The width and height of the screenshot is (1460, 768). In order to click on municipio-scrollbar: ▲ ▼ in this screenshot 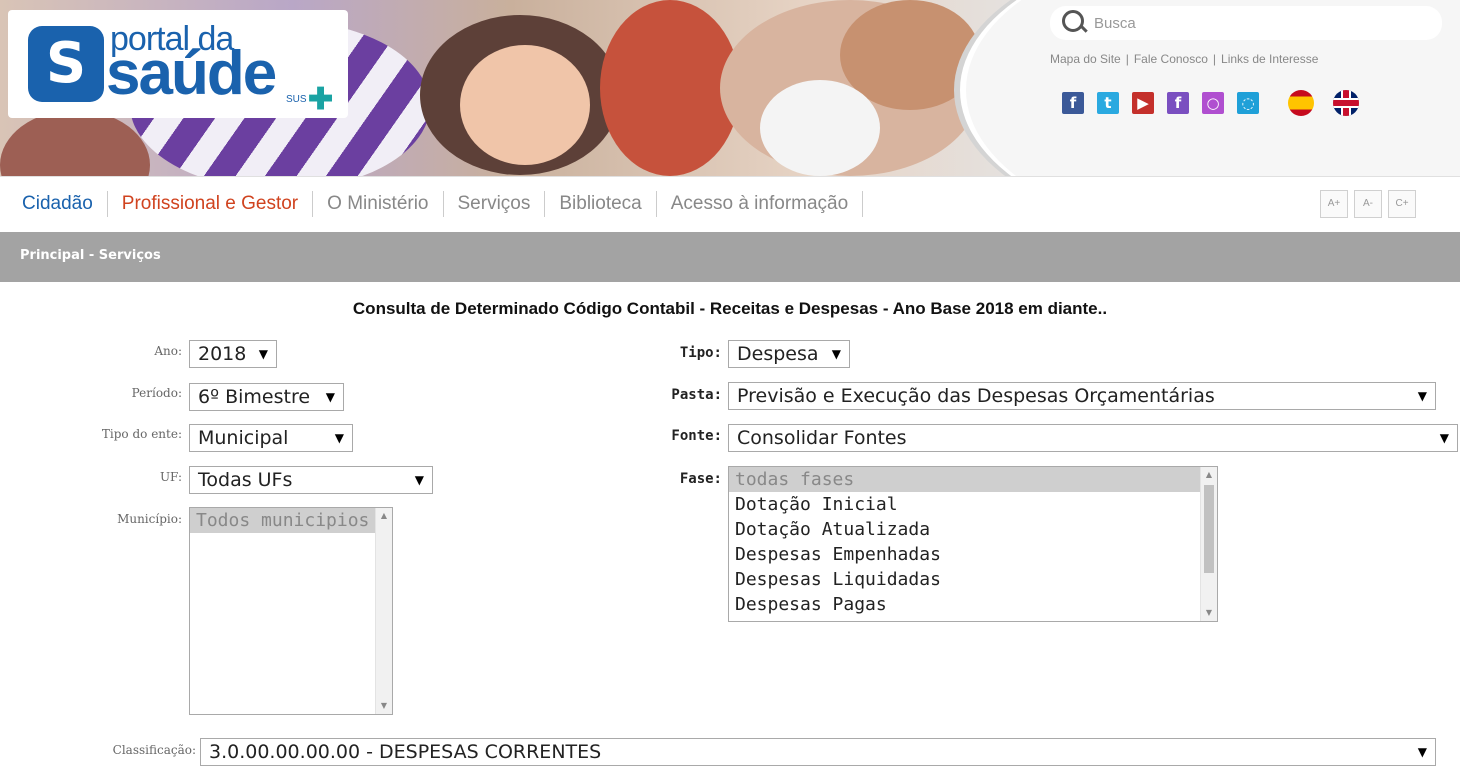, I will do `click(383, 611)`.